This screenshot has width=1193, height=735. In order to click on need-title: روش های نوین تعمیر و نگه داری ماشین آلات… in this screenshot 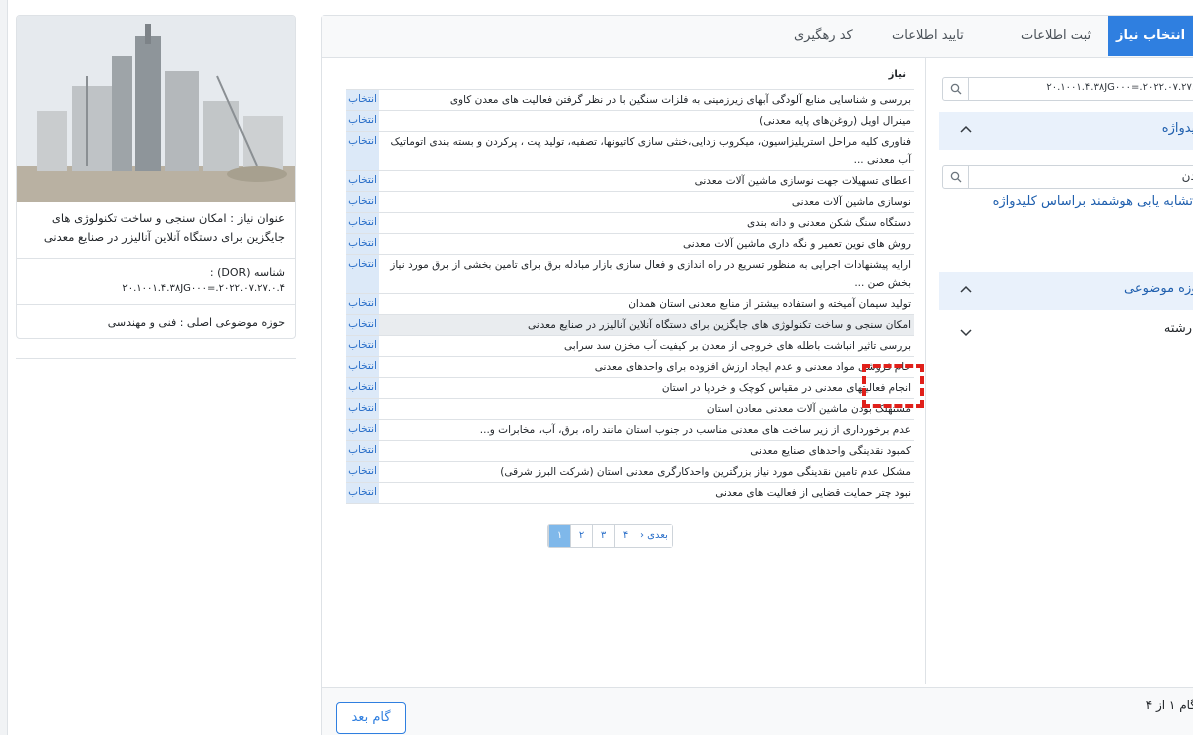, I will do `click(797, 244)`.